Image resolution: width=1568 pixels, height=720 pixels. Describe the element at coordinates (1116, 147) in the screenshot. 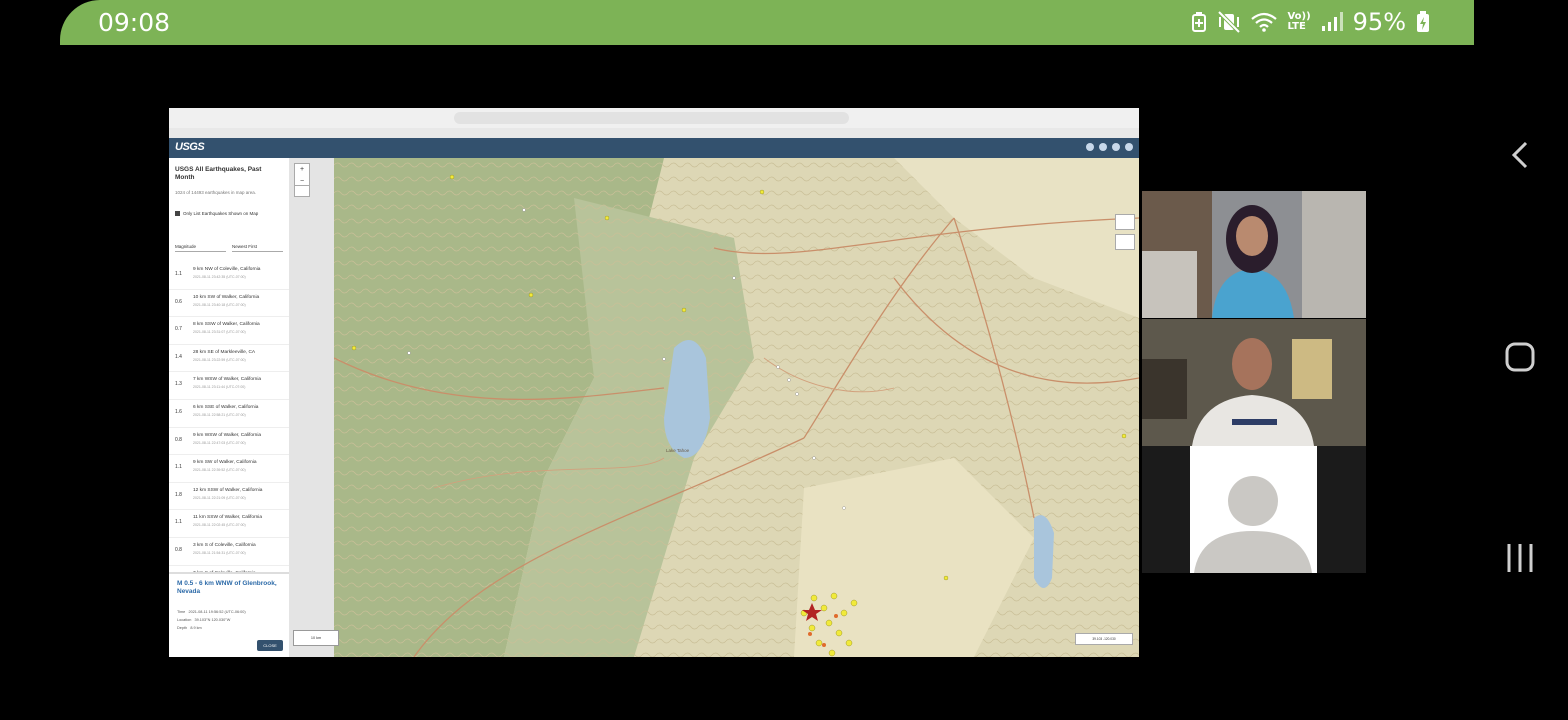

I see `gear-icon` at that location.